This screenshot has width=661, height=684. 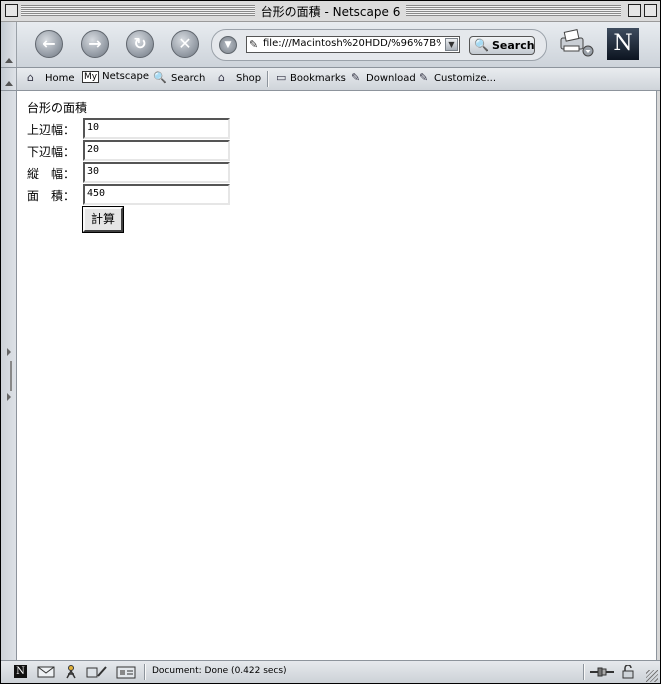 I want to click on toolbar-grip, so click(x=9, y=44).